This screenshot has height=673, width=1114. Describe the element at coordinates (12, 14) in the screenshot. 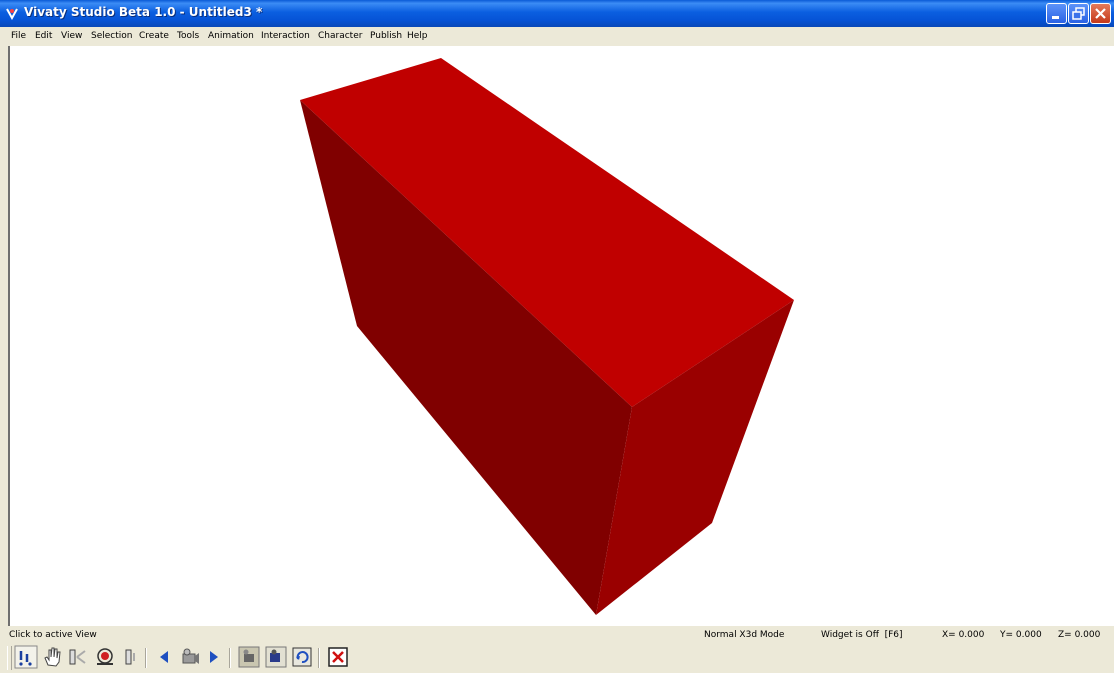

I see `vivaty-app-icon` at that location.